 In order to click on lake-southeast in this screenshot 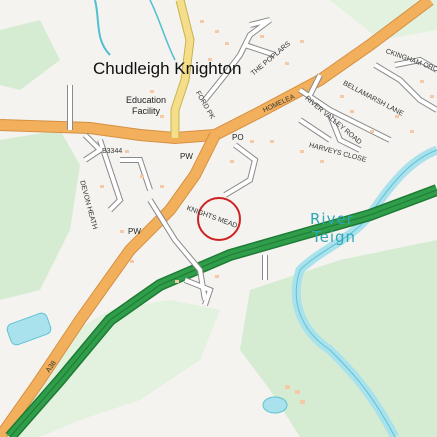, I will do `click(275, 405)`.